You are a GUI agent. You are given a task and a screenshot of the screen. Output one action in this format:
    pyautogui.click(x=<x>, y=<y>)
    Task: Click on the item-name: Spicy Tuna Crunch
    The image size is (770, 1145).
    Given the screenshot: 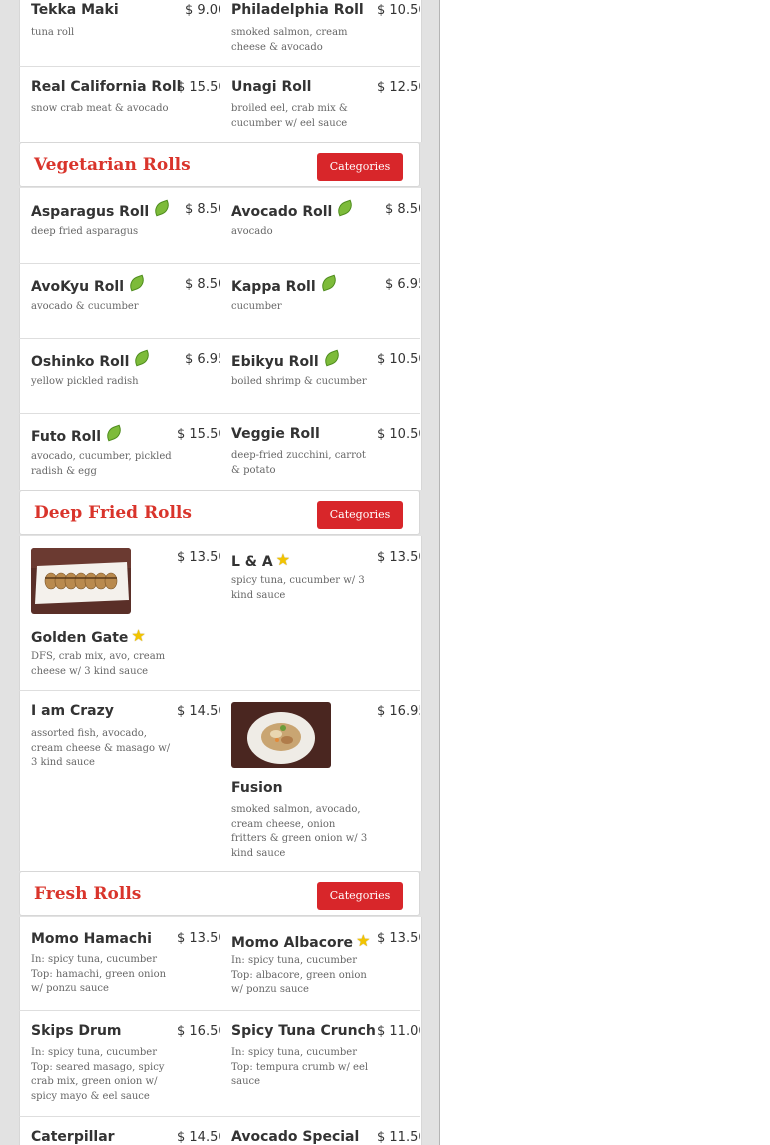 What is the action you would take?
    pyautogui.click(x=303, y=1031)
    